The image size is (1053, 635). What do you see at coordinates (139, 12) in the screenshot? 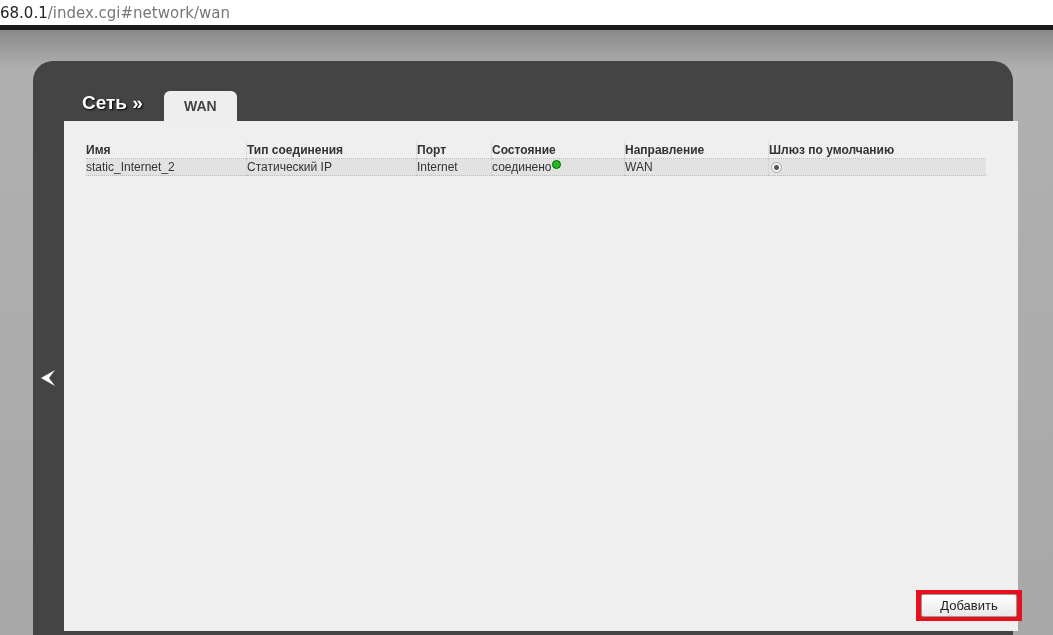
I see `url-path: /index.cgi#network/wan` at bounding box center [139, 12].